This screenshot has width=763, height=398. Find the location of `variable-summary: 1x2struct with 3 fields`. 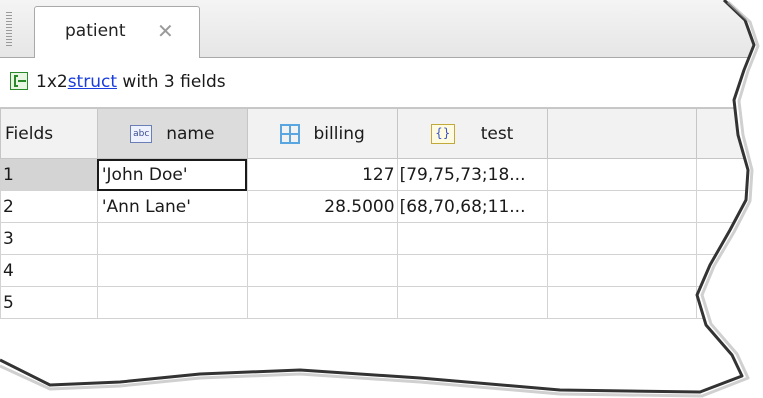

variable-summary: 1x2struct with 3 fields is located at coordinates (131, 82).